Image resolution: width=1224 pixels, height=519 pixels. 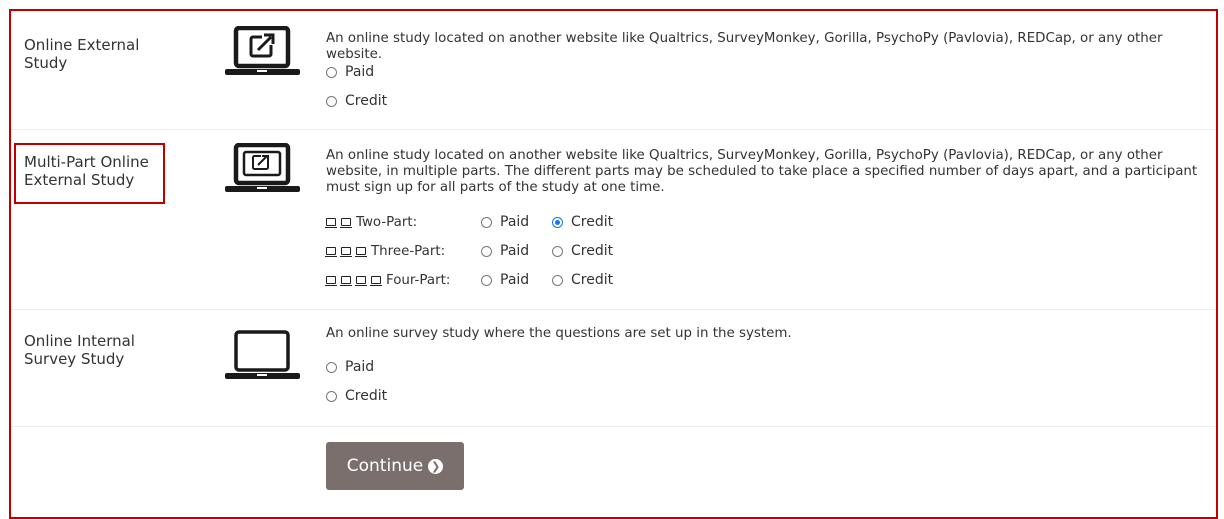 What do you see at coordinates (89, 173) in the screenshot?
I see `label-highlight-box` at bounding box center [89, 173].